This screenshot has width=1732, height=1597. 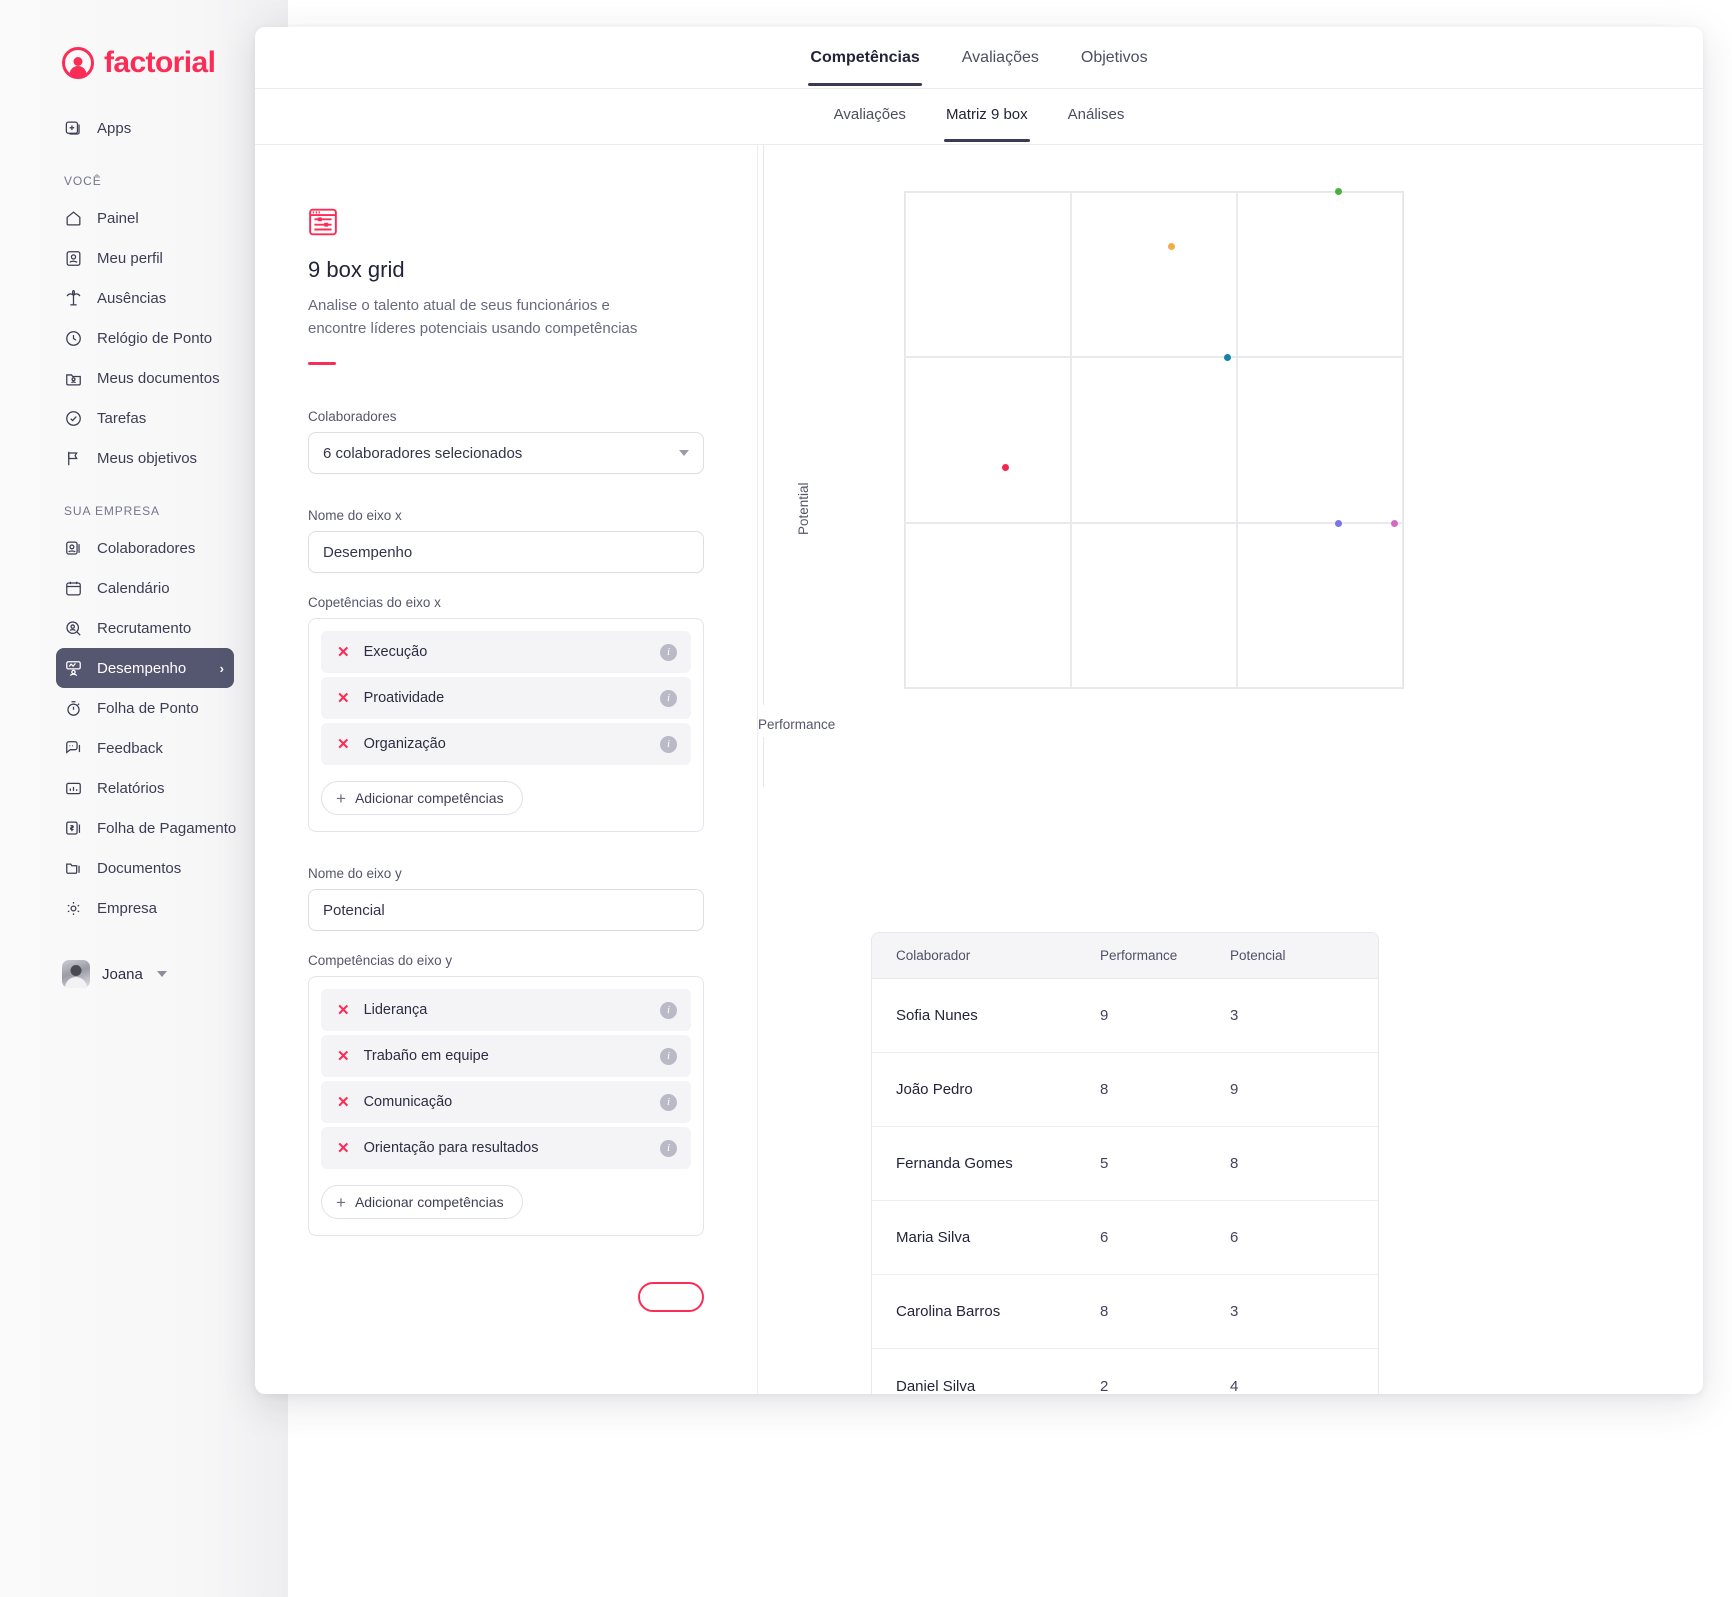 I want to click on subtab-analises: Análises, so click(x=1096, y=124).